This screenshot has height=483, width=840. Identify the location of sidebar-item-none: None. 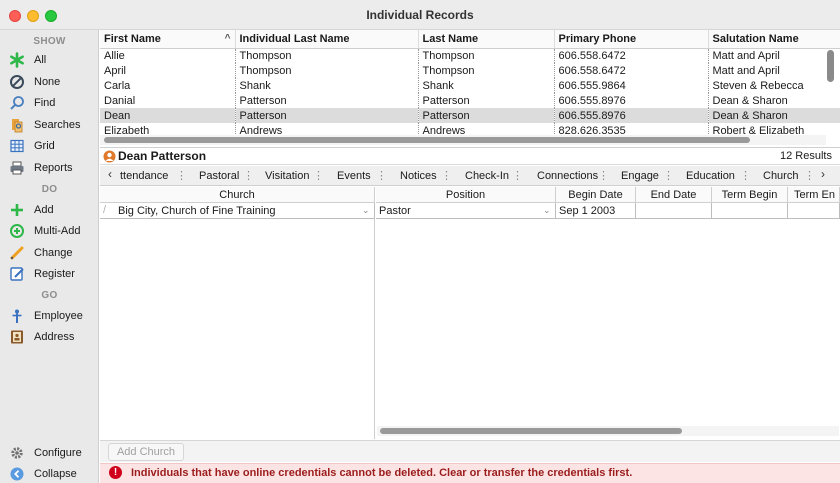
(52, 82).